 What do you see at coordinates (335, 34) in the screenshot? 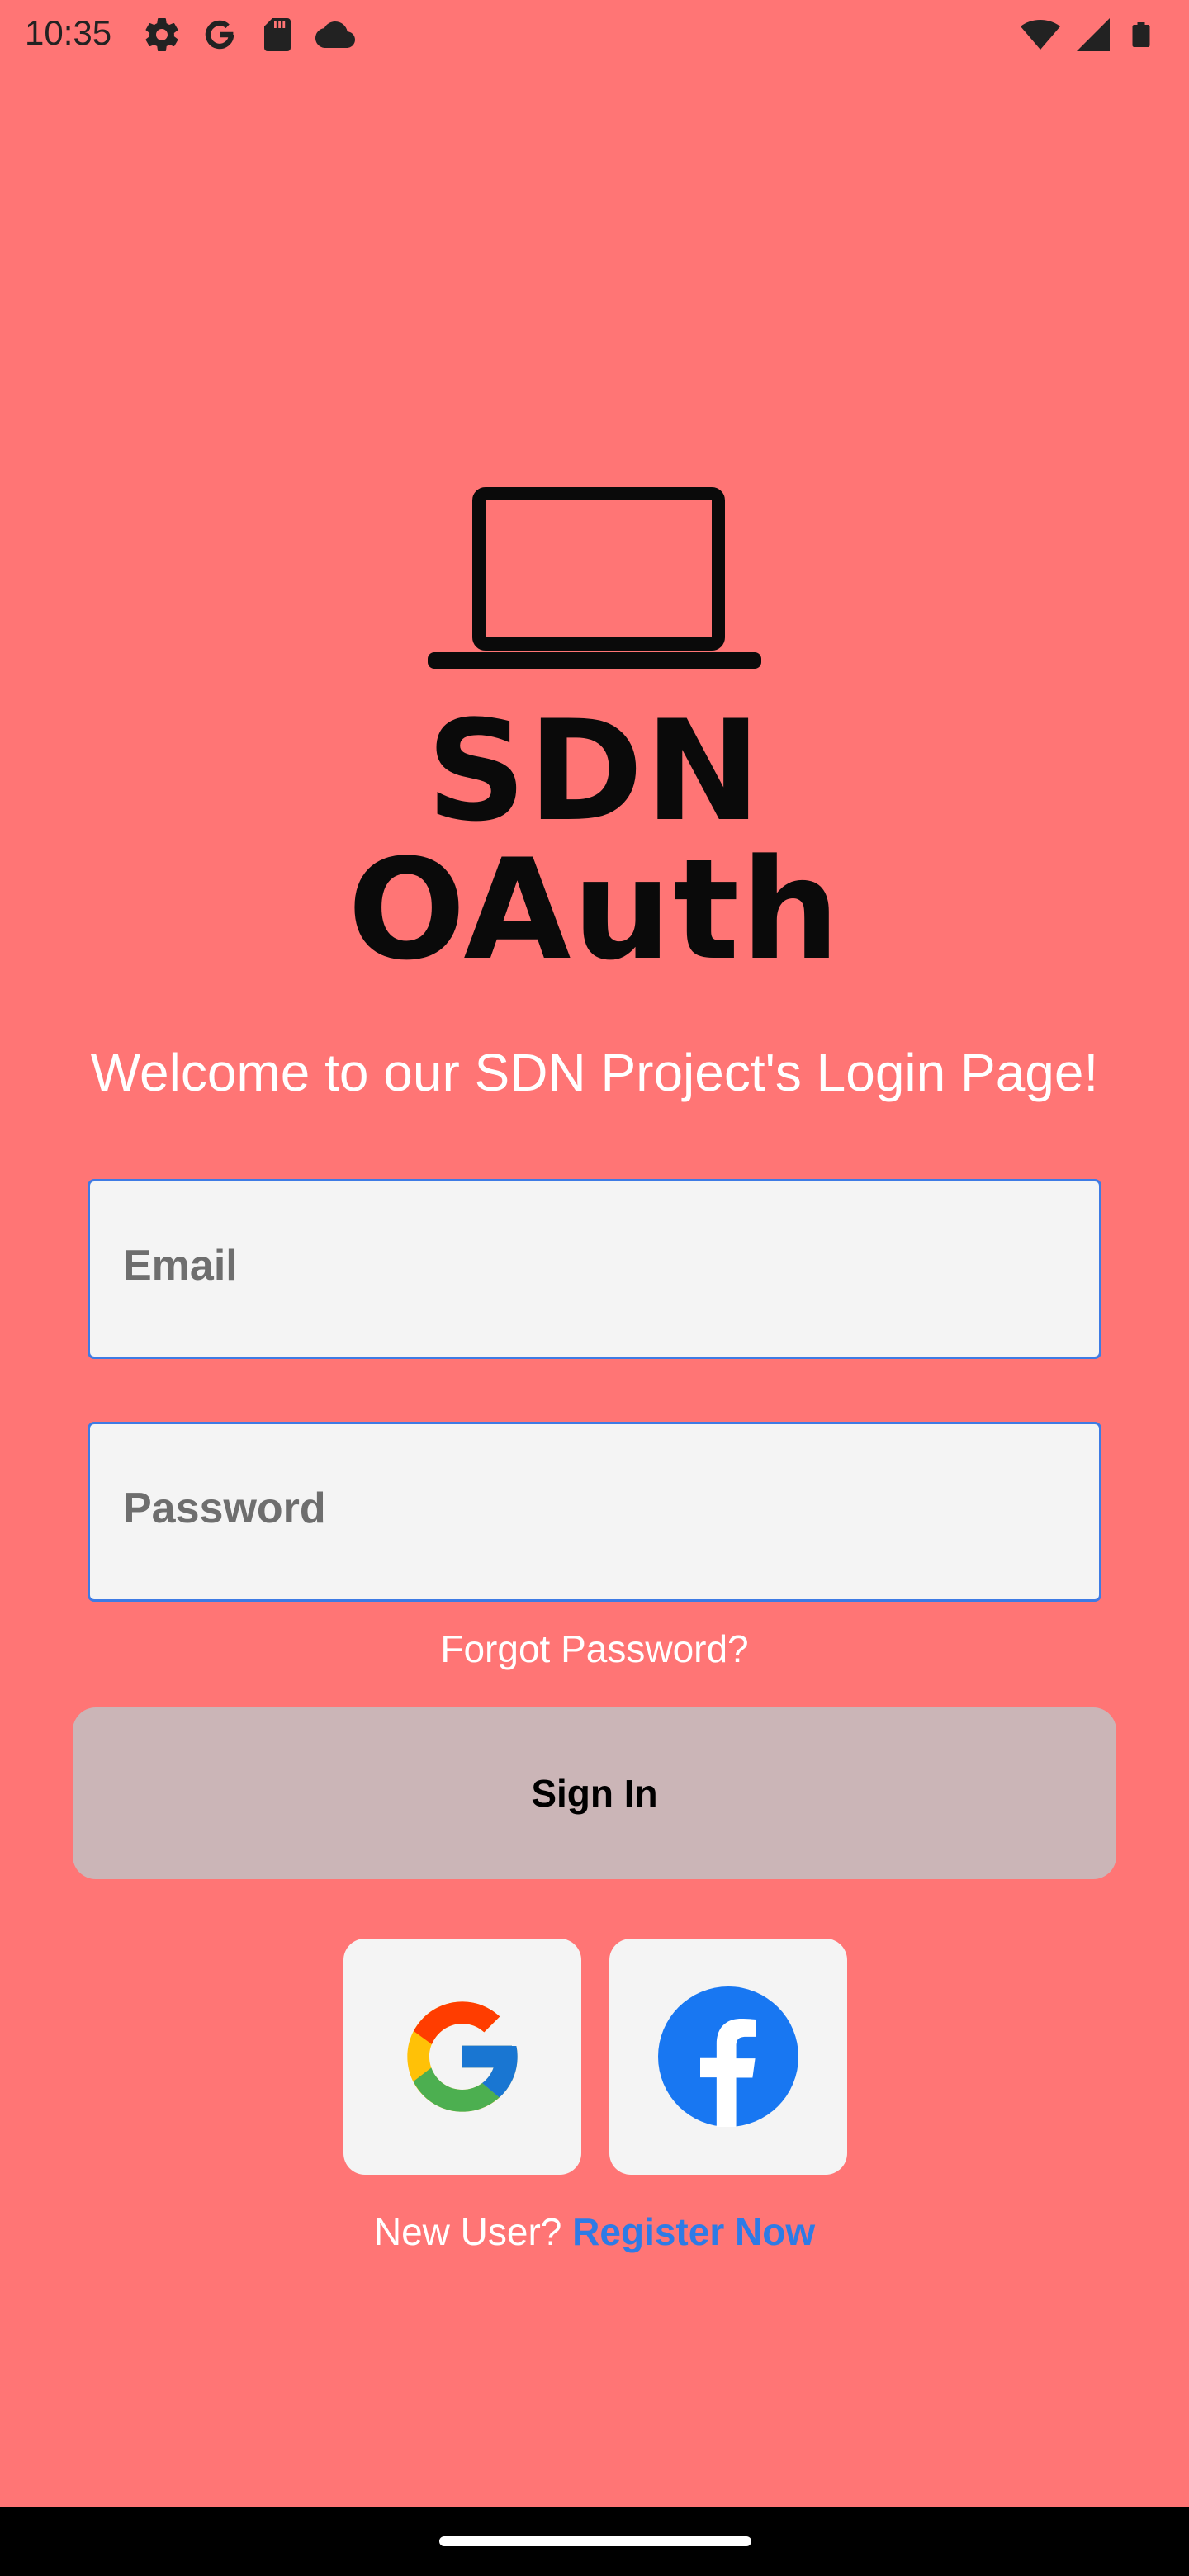
I see `cloud-icon` at bounding box center [335, 34].